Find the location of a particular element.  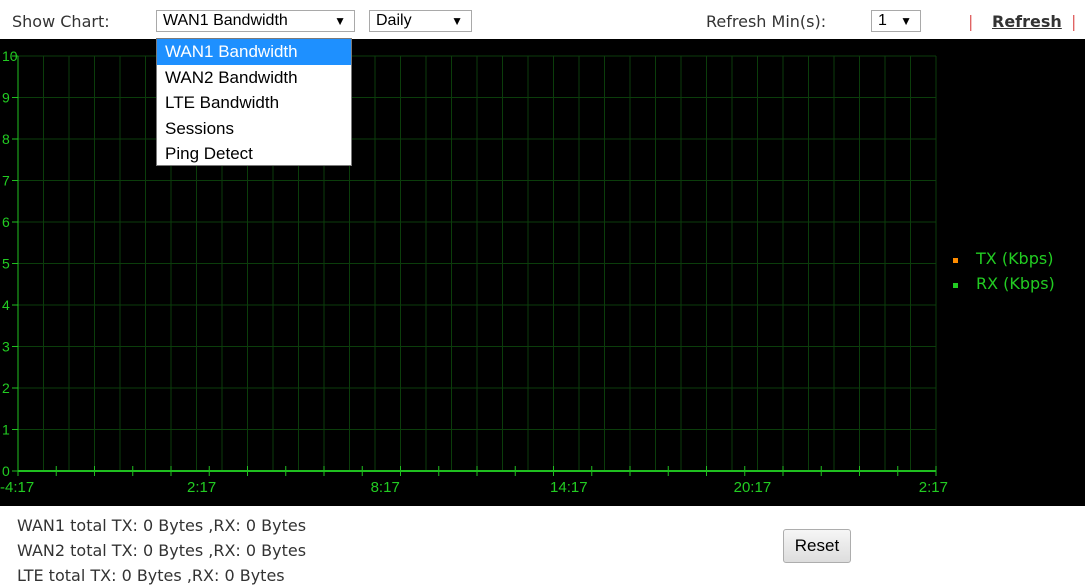

y-tick-label: 4 is located at coordinates (6, 305).